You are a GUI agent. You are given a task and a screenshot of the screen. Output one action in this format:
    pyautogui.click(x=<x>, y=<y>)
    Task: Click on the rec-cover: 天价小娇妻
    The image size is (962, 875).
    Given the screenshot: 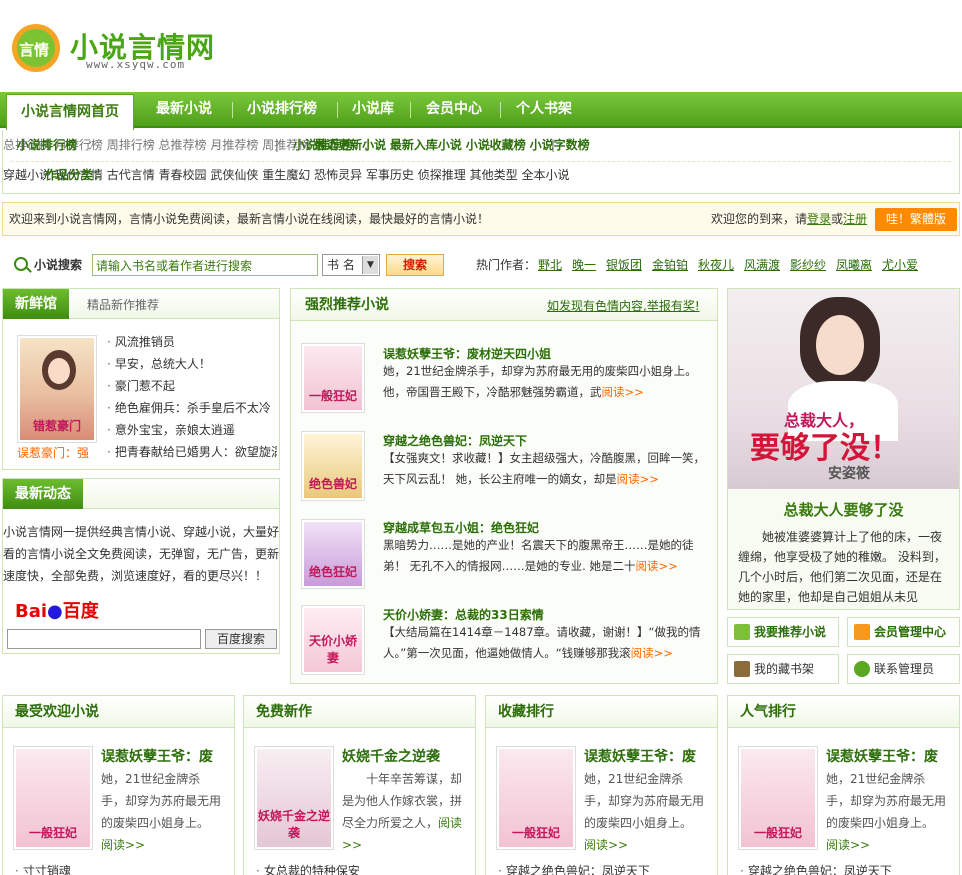 What is the action you would take?
    pyautogui.click(x=333, y=640)
    